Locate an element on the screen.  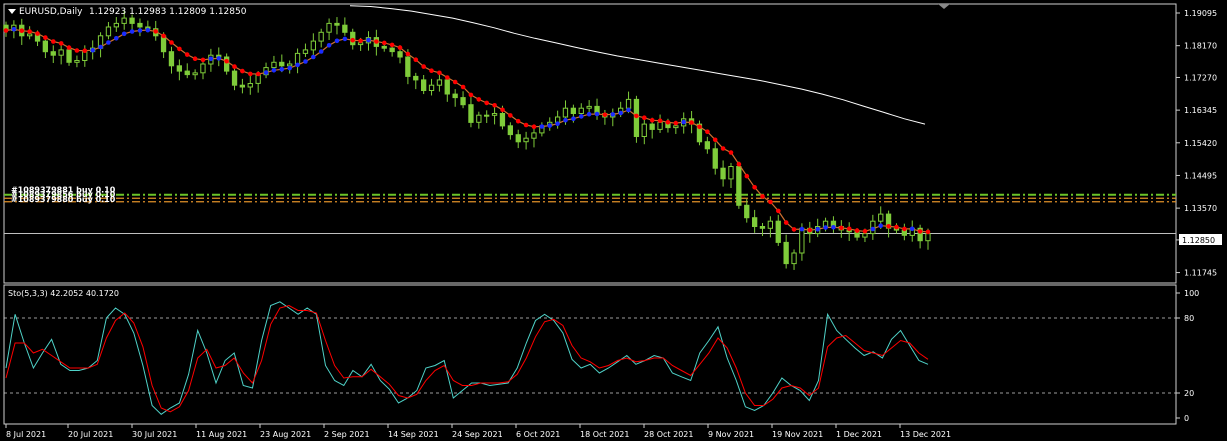
price-tick-label: 1.18170 is located at coordinates (1200, 46).